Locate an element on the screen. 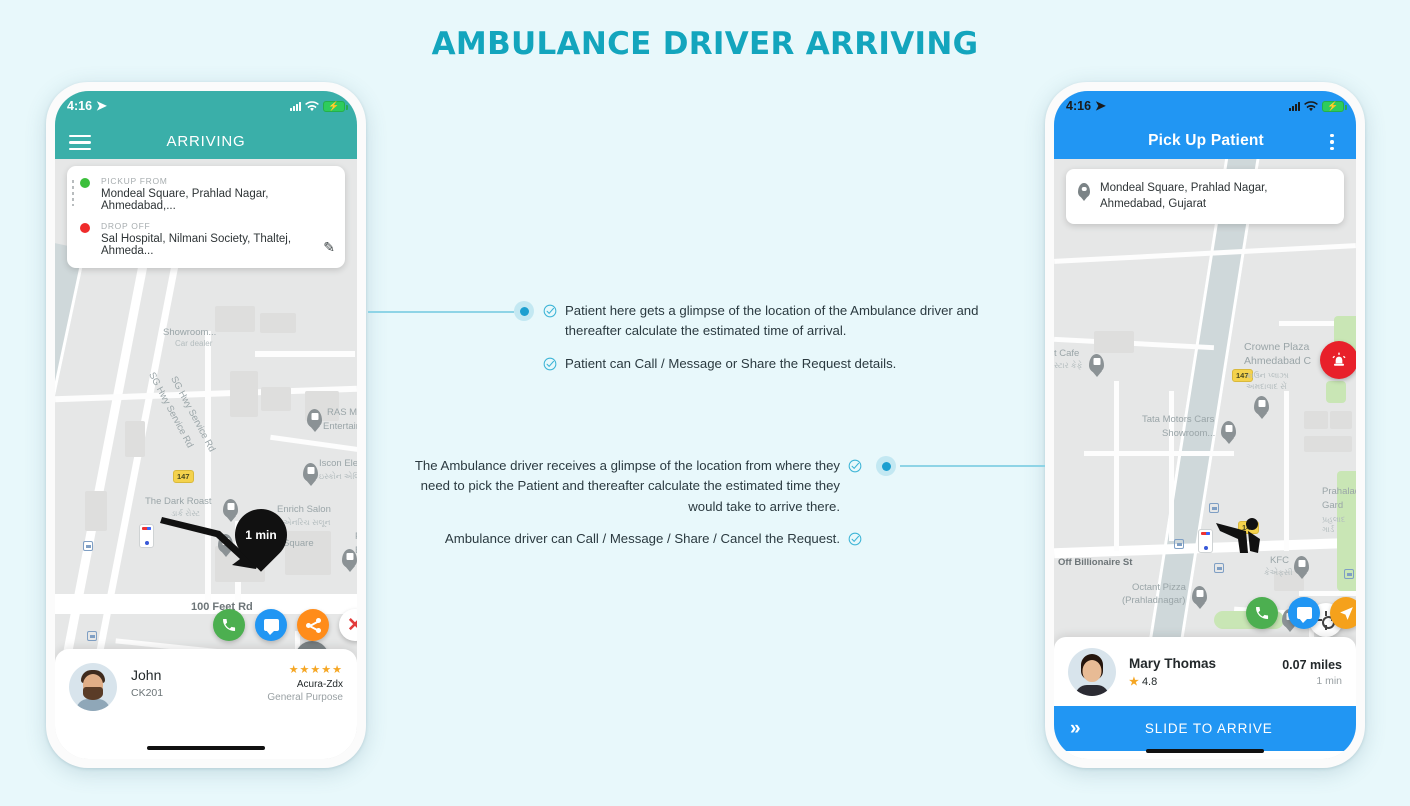 Image resolution: width=1410 pixels, height=806 pixels. right-action-buttons is located at coordinates (1301, 613).